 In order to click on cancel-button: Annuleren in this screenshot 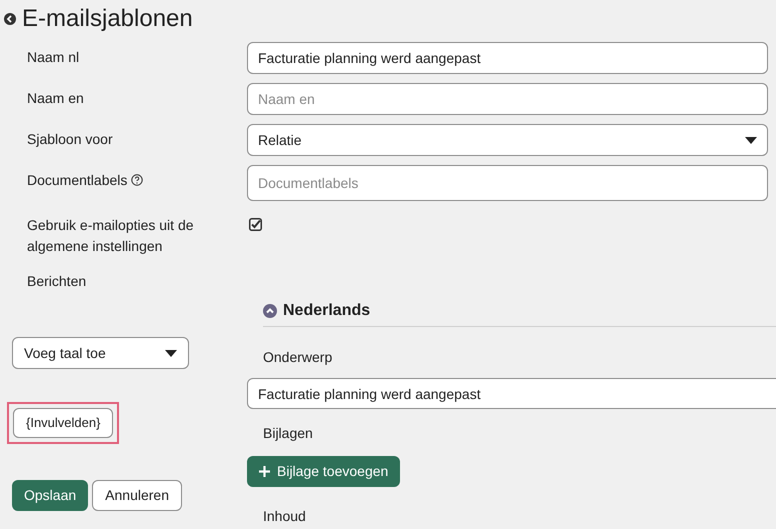, I will do `click(137, 495)`.